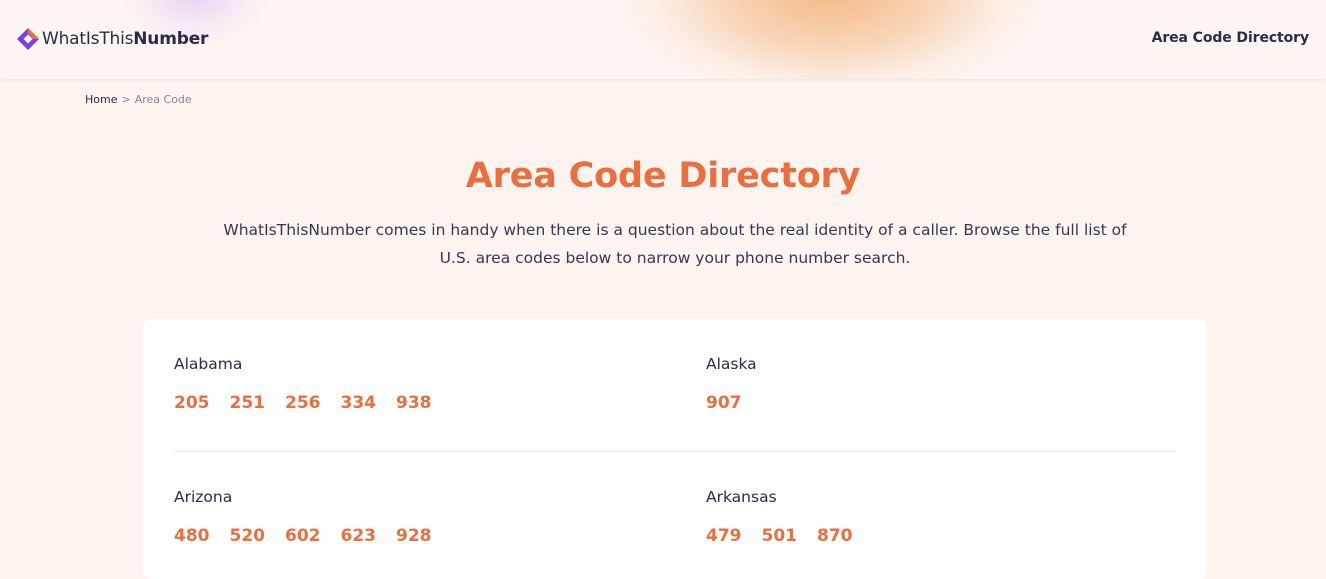 This screenshot has width=1326, height=579. I want to click on area-code-link: 907, so click(724, 403).